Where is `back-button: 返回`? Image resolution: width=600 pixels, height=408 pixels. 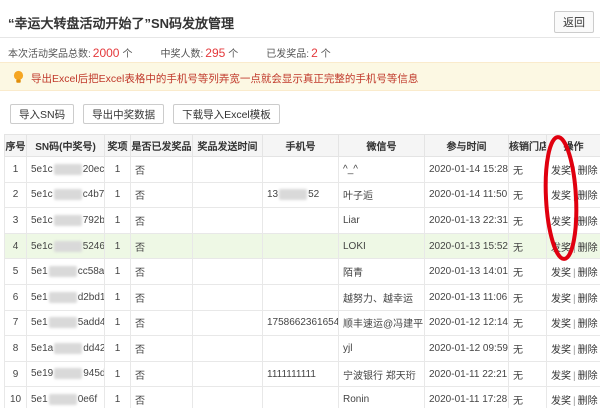 back-button: 返回 is located at coordinates (574, 22).